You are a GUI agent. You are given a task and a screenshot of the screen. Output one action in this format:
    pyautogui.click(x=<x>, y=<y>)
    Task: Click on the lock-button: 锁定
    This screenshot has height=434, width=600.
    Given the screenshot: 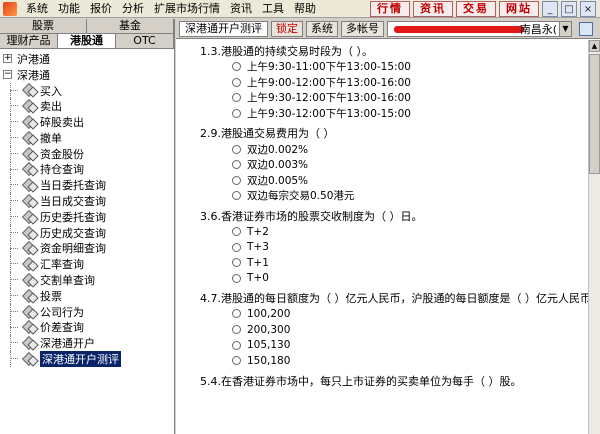 What is the action you would take?
    pyautogui.click(x=287, y=28)
    